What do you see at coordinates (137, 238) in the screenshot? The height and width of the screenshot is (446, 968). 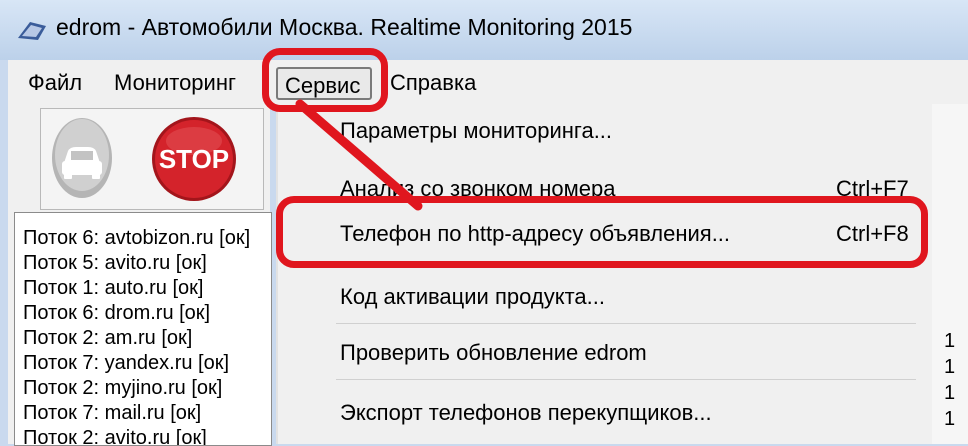 I see `log-line: Поток 6: avtobizon.ru [ок]` at bounding box center [137, 238].